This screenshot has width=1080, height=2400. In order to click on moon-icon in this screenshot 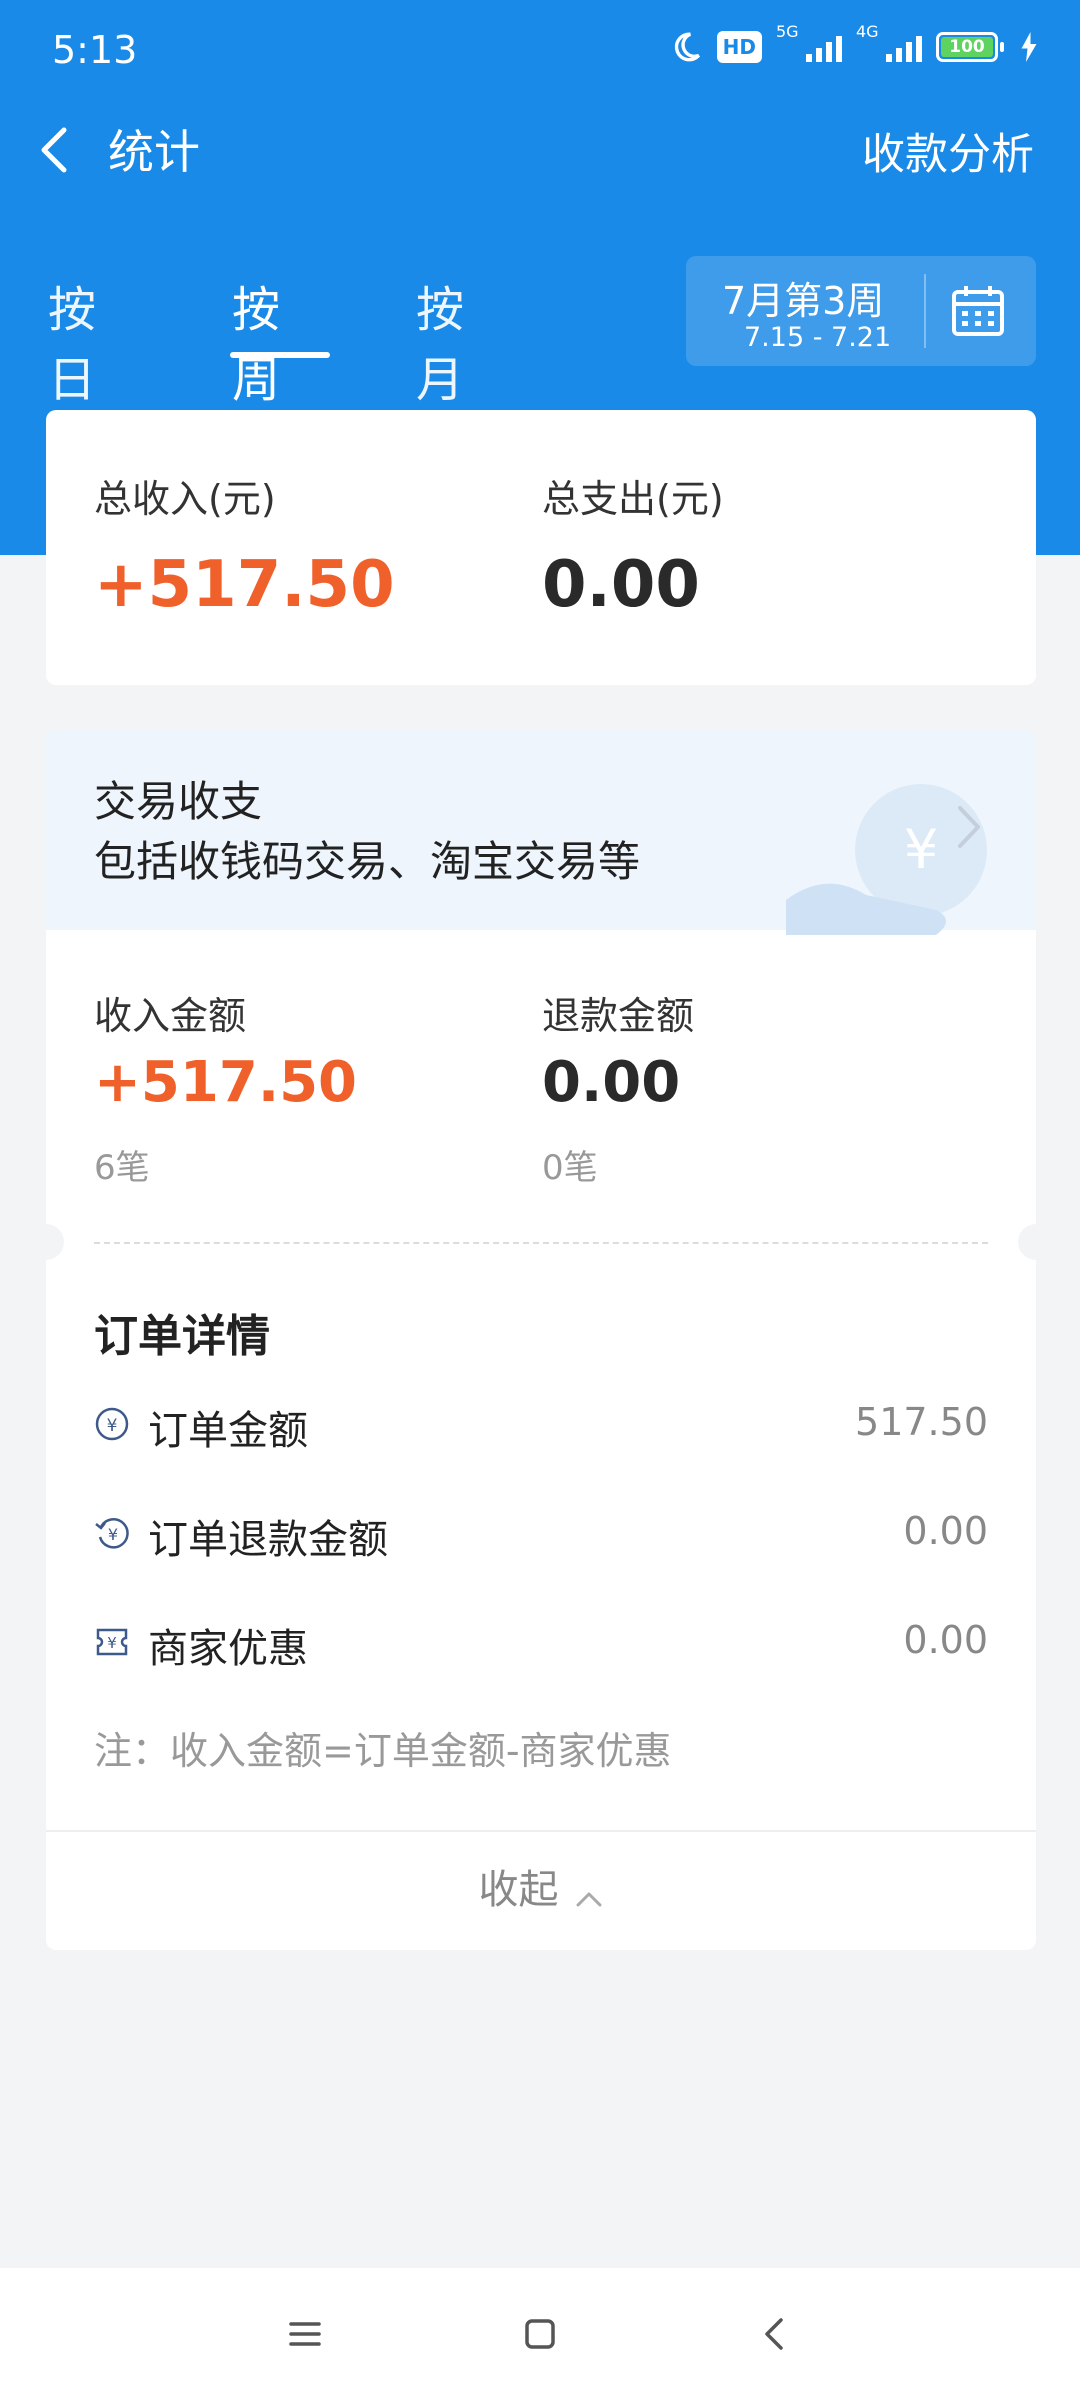, I will do `click(687, 47)`.